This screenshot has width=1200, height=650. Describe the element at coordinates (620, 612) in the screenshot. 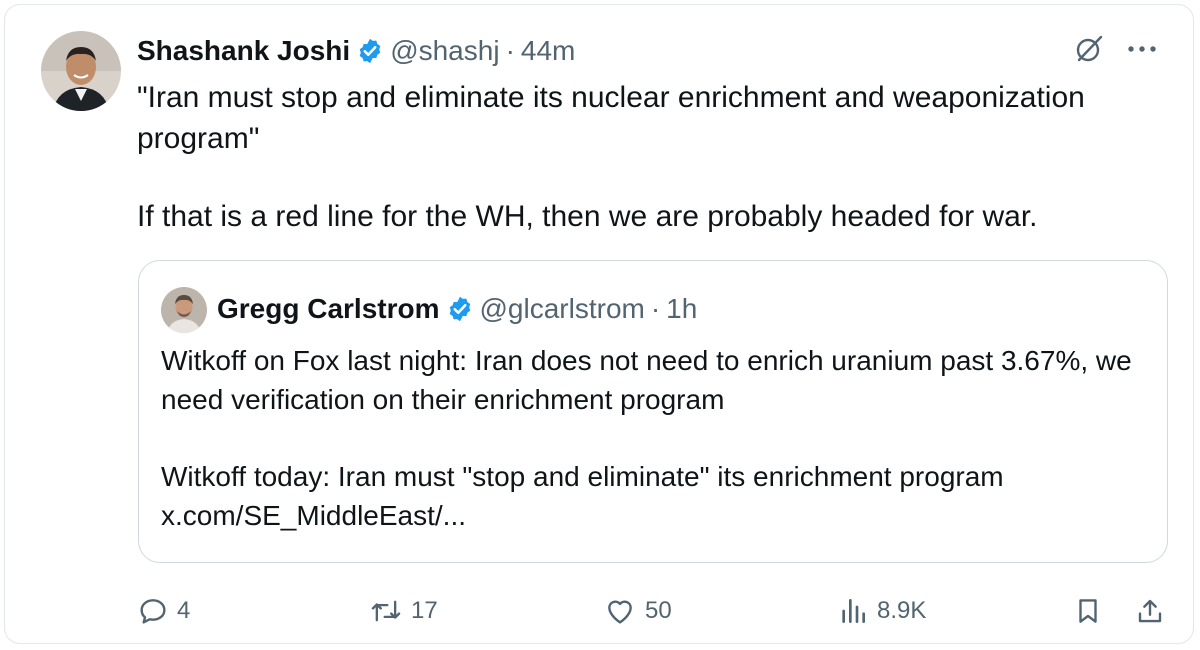

I see `like-icon` at that location.